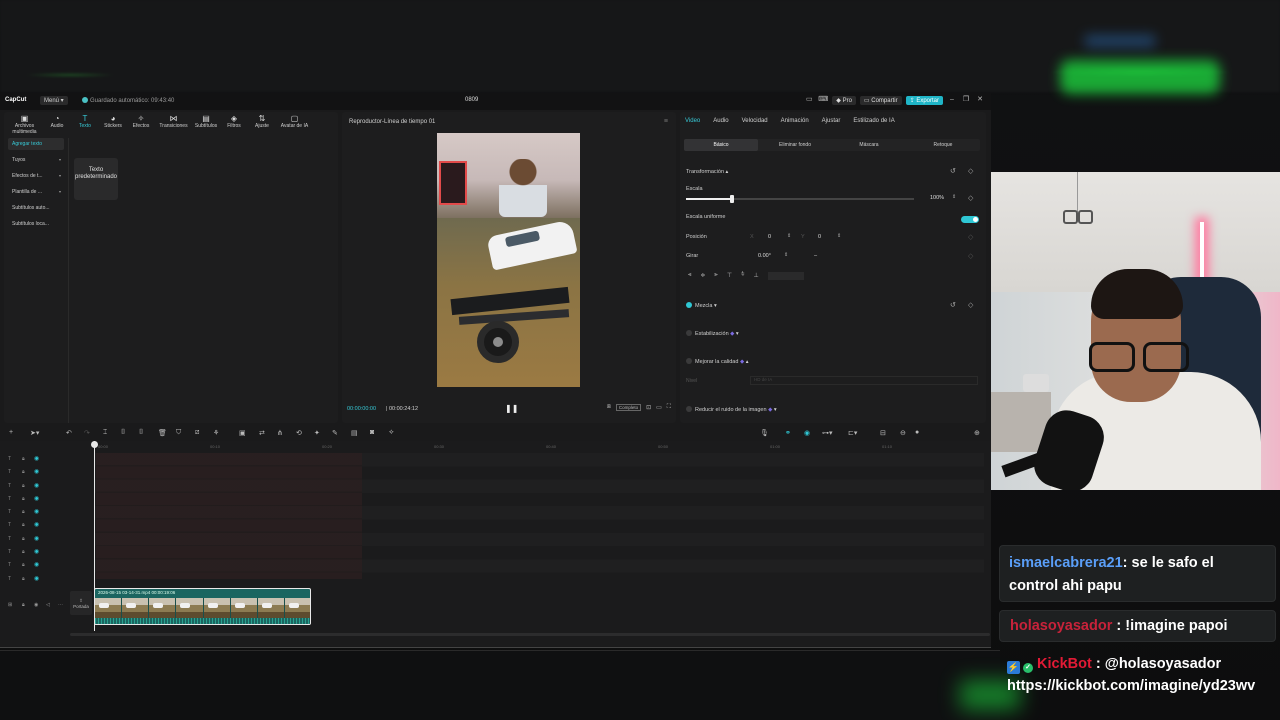 This screenshot has height=720, width=1280. What do you see at coordinates (721, 145) in the screenshot?
I see `subtab-basic: Básico` at bounding box center [721, 145].